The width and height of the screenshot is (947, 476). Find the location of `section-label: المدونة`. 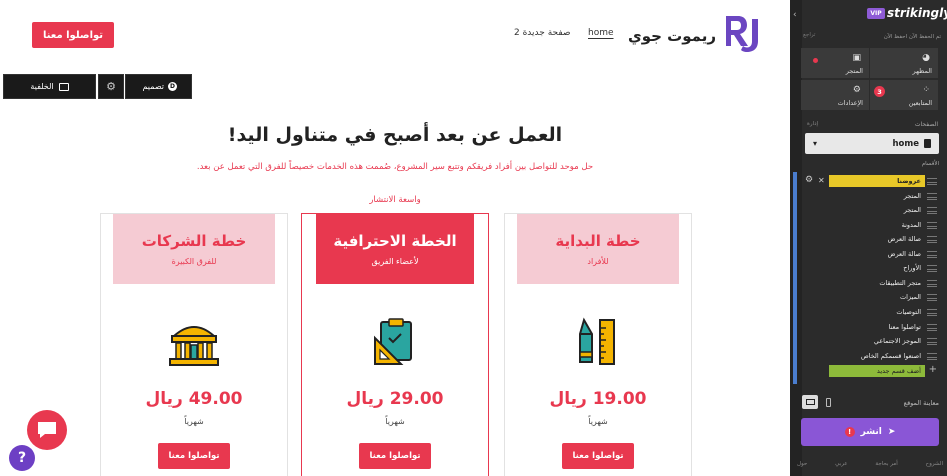

section-label: المدونة is located at coordinates (911, 225).